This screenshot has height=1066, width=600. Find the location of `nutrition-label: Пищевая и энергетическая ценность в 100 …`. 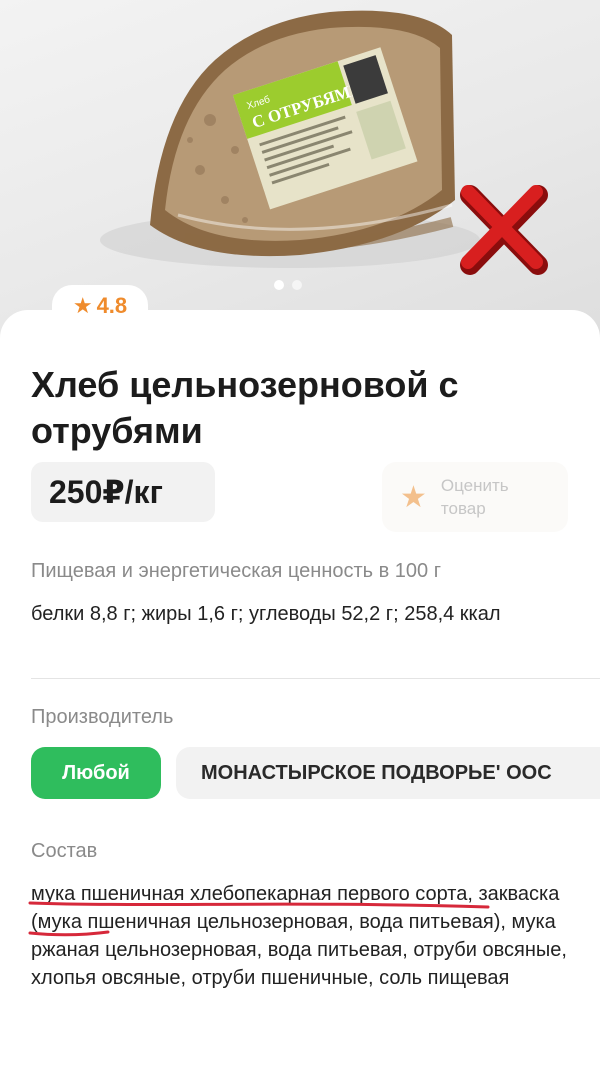

nutrition-label: Пищевая и энергетическая ценность в 100 … is located at coordinates (236, 571).